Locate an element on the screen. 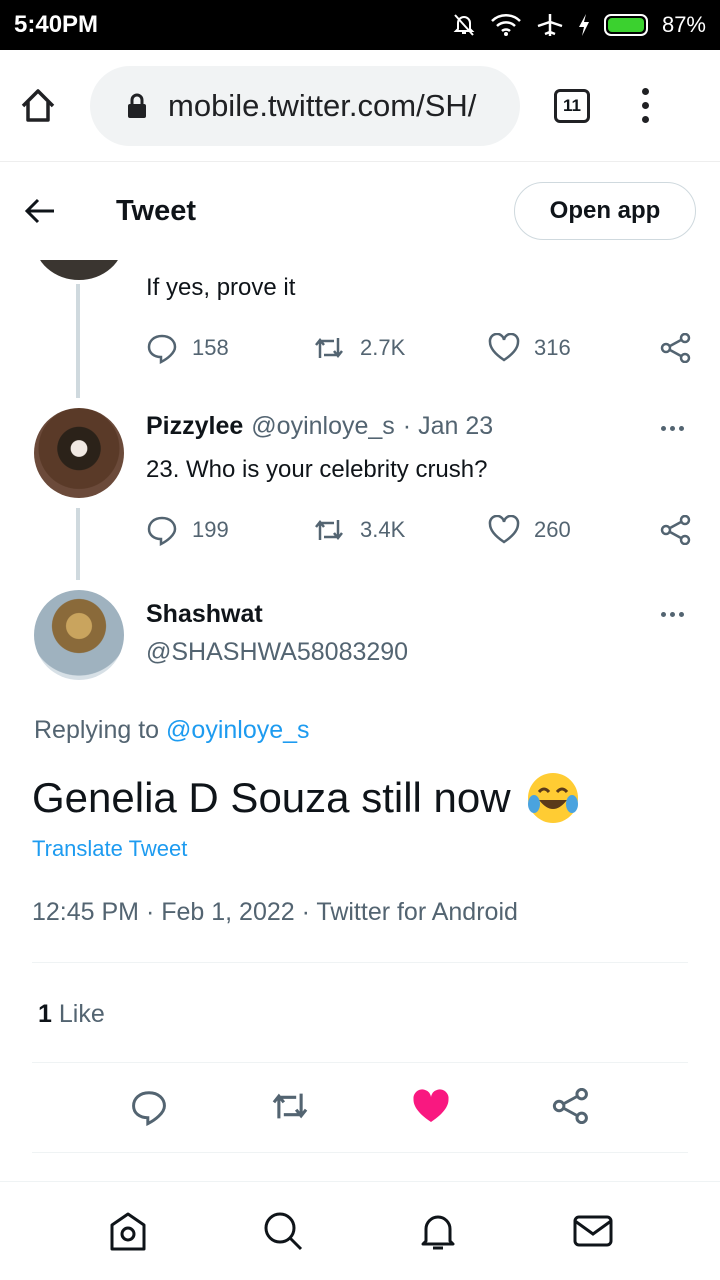  retweet-button: 3.4K is located at coordinates (400, 530).